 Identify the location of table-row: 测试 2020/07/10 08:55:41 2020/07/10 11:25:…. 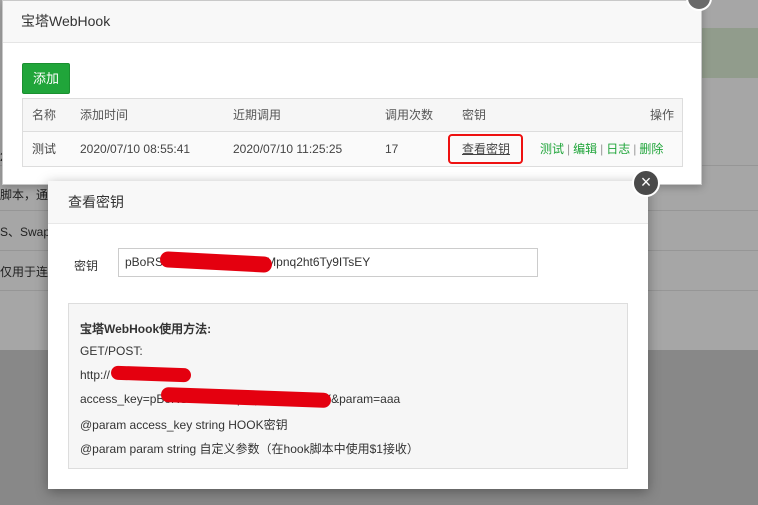
(352, 149).